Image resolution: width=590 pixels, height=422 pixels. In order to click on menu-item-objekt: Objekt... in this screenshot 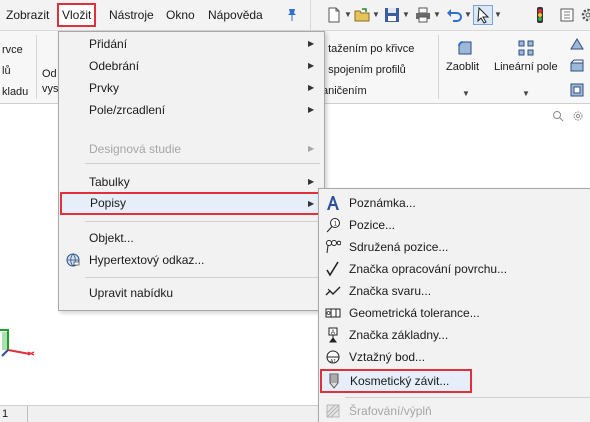, I will do `click(191, 238)`.